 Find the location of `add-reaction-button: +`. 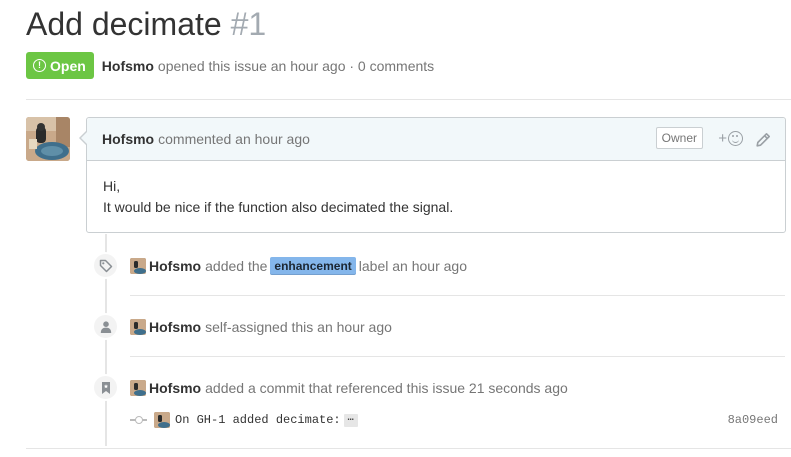

add-reaction-button: + is located at coordinates (730, 138).